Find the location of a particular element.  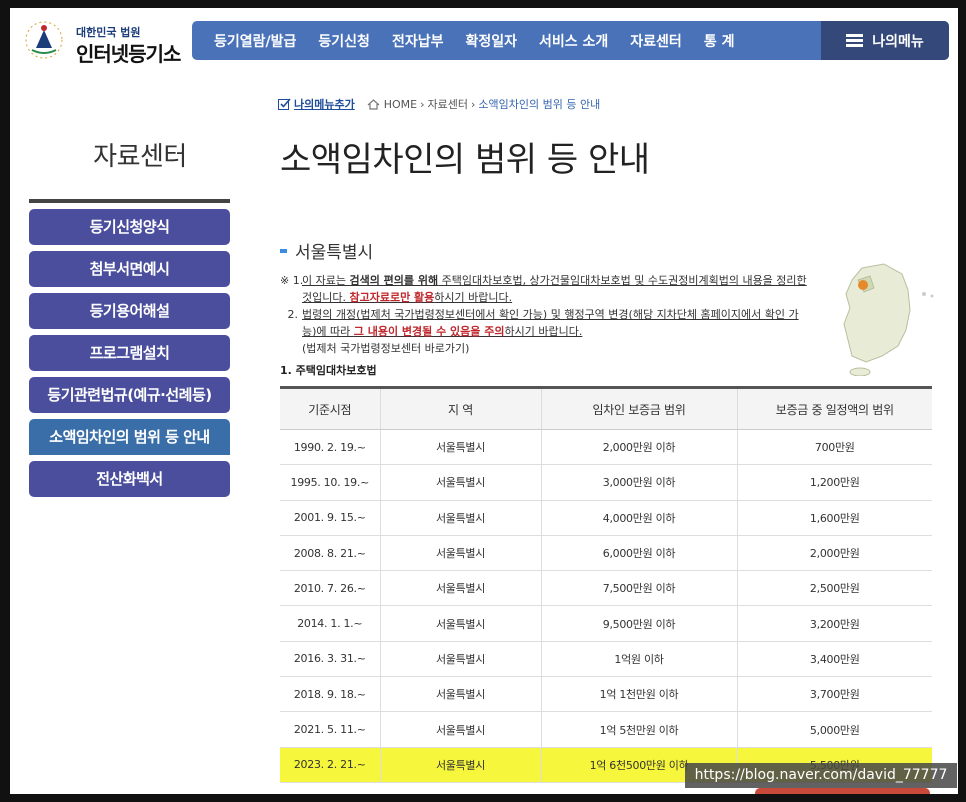

cell-base-date: 2016. 3. 31.~ is located at coordinates (330, 659).